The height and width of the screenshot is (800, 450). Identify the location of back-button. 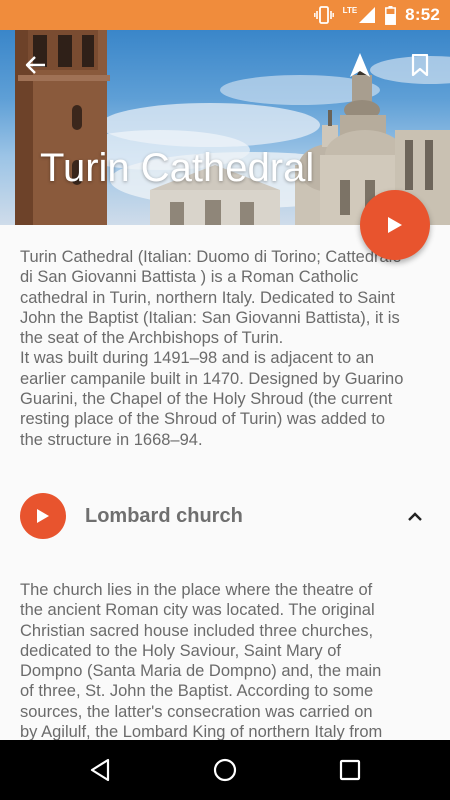
(35, 65).